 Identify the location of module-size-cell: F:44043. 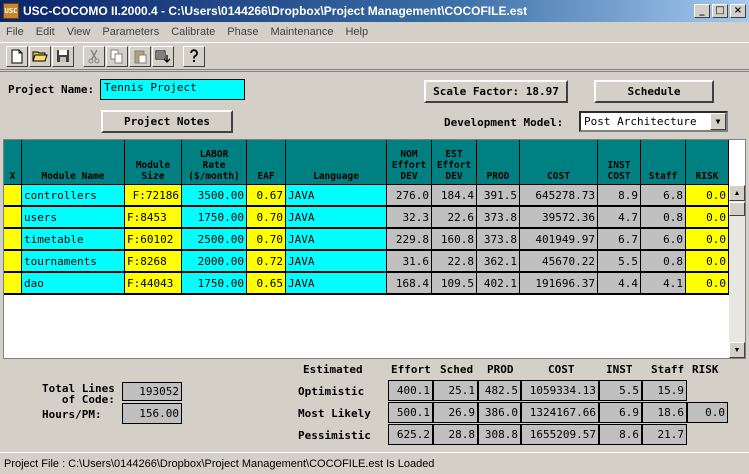
(153, 283).